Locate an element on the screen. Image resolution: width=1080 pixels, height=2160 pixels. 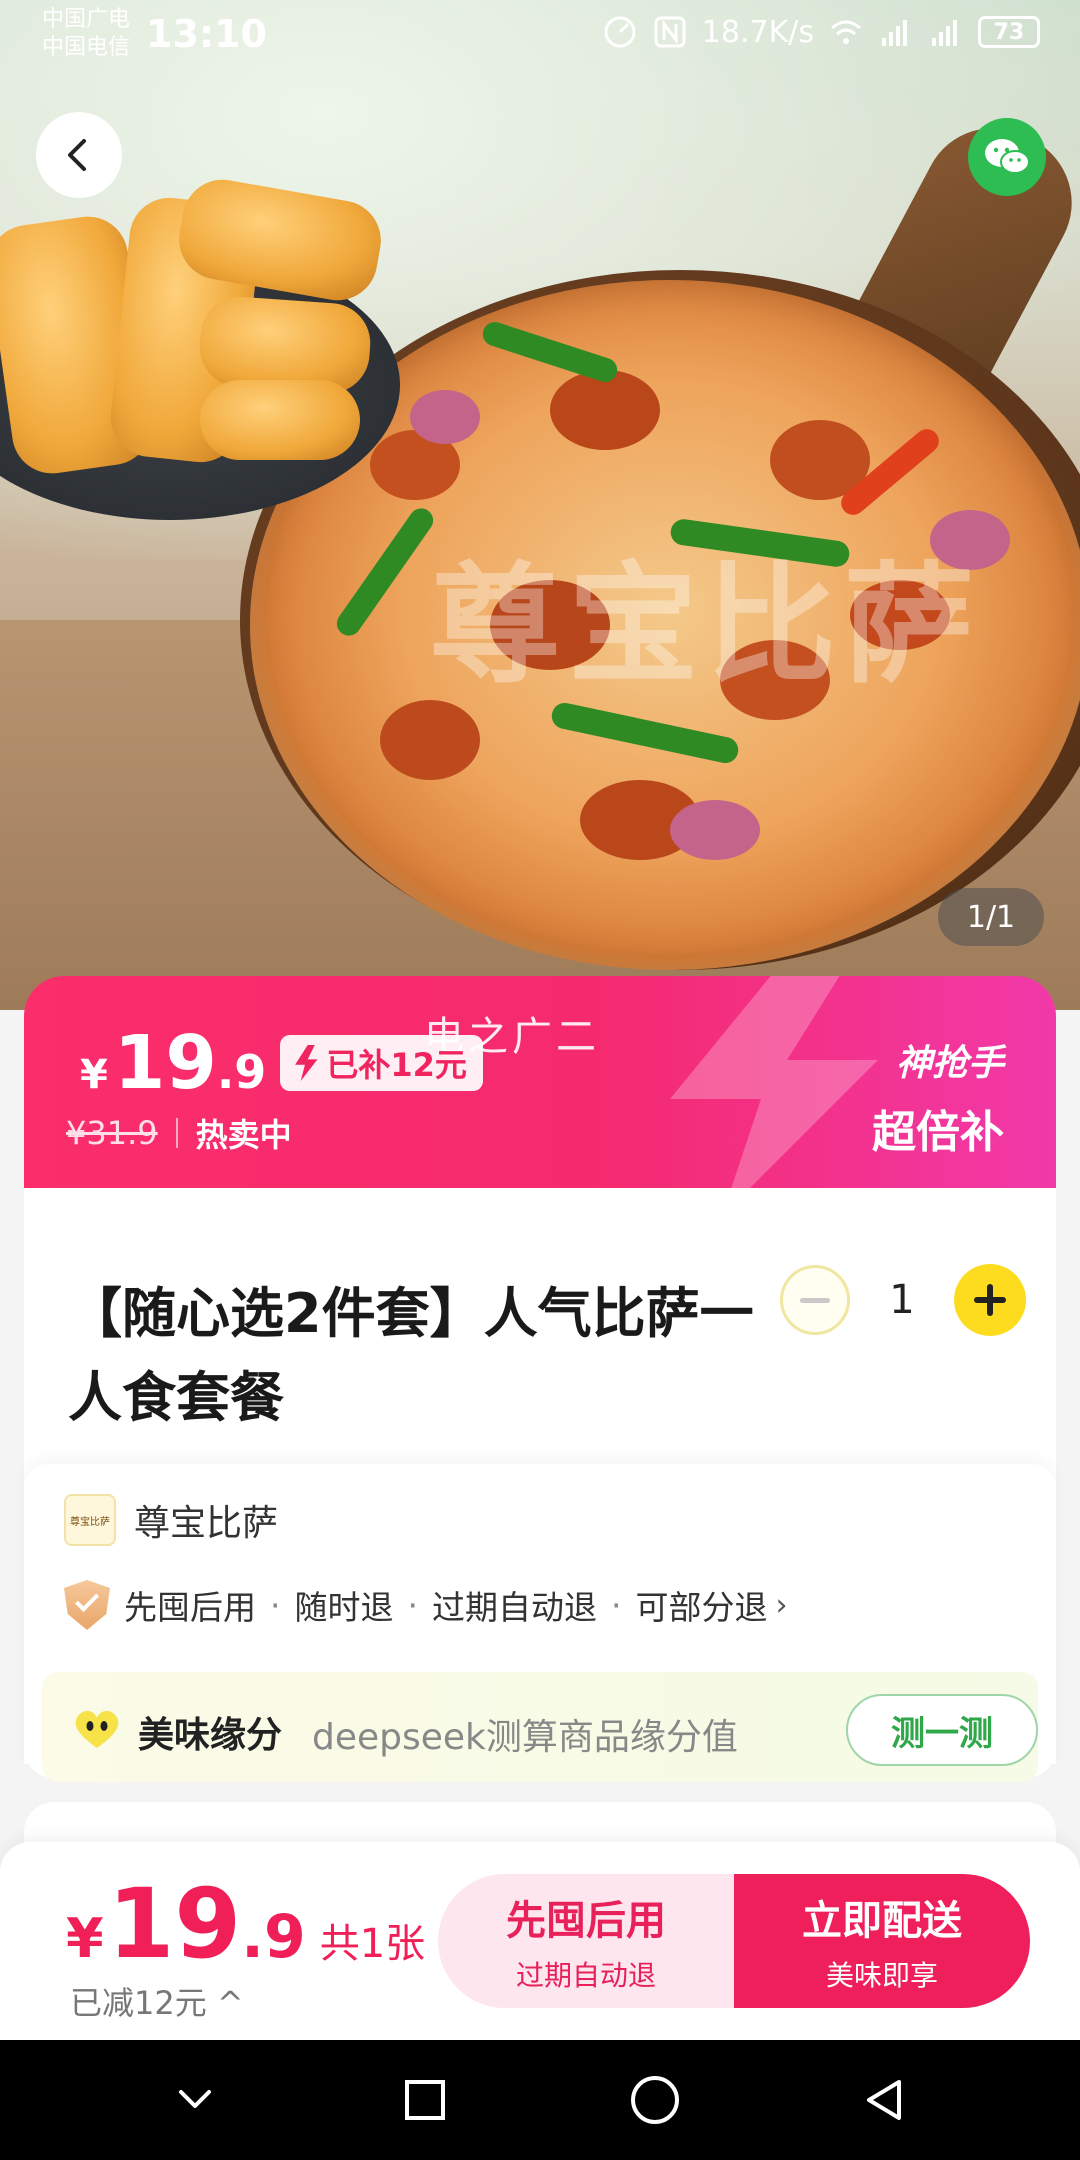
quantity-stepper: 1 is located at coordinates (903, 1300).